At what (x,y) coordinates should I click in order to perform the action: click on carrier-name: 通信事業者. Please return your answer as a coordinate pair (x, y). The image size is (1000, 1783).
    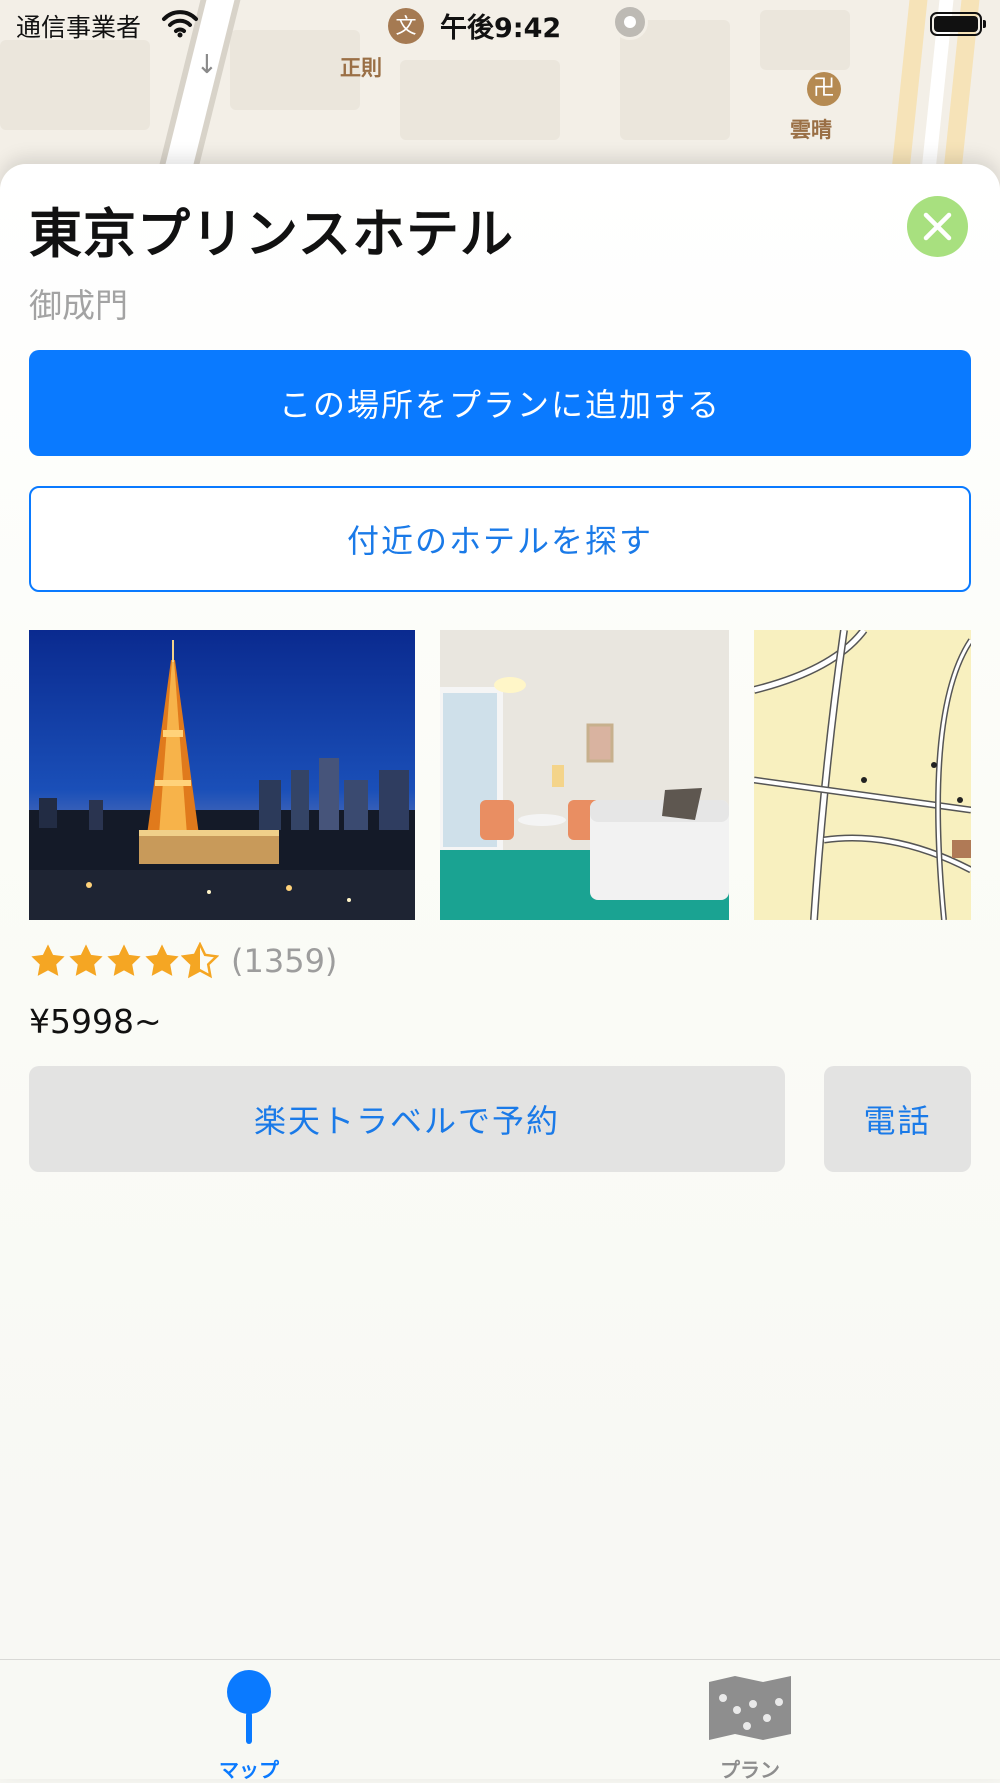
    Looking at the image, I should click on (79, 27).